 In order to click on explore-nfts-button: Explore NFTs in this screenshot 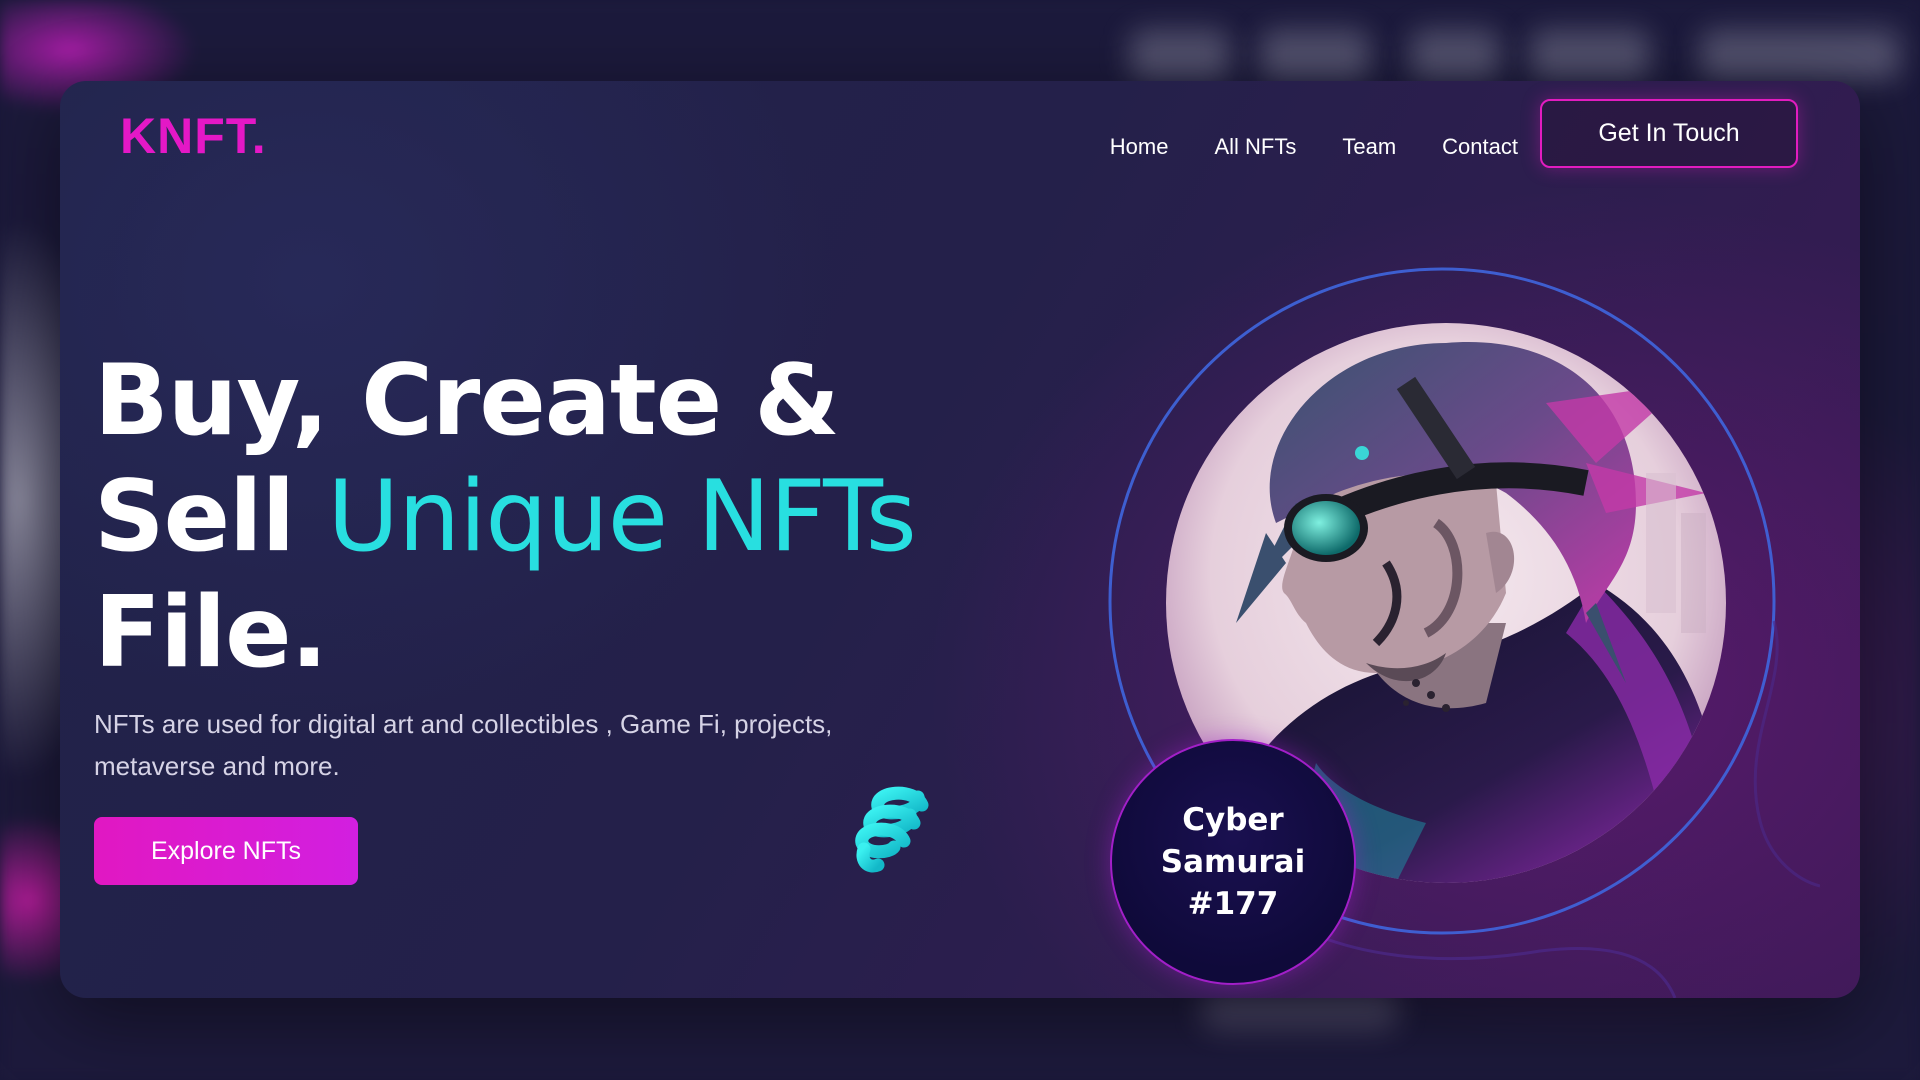, I will do `click(226, 851)`.